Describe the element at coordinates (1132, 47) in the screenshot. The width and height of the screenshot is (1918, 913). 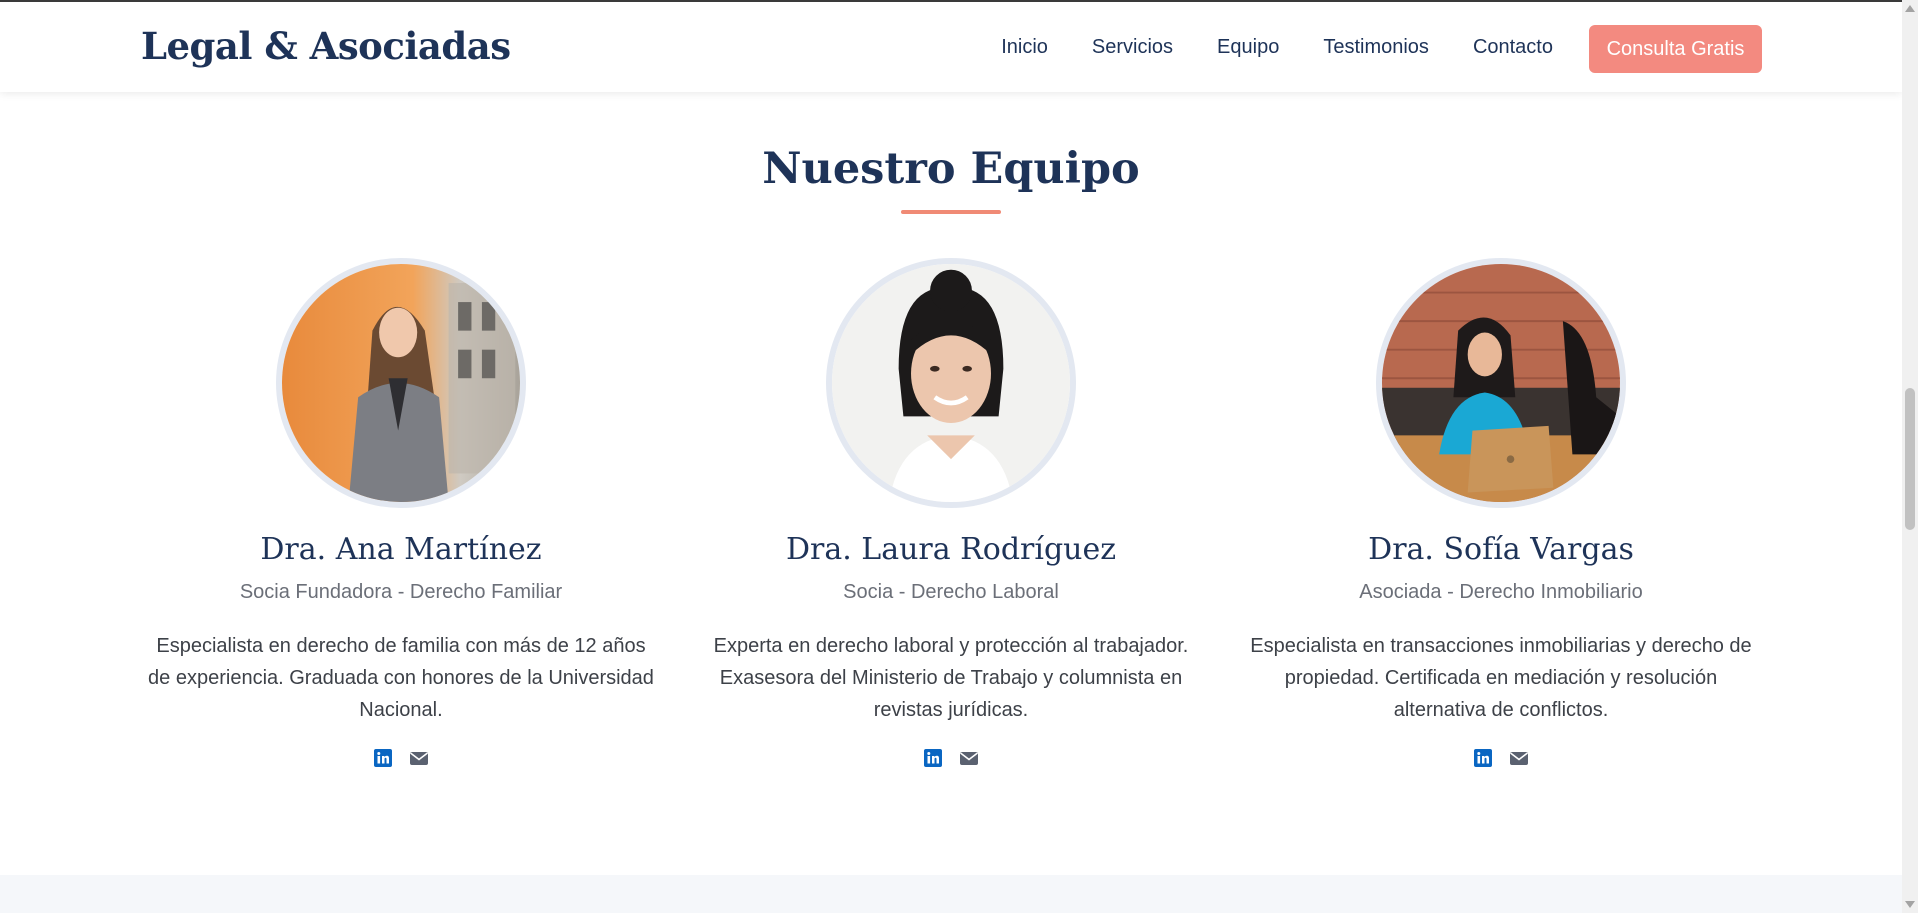
I see `nav-link-servicios: Servicios` at that location.